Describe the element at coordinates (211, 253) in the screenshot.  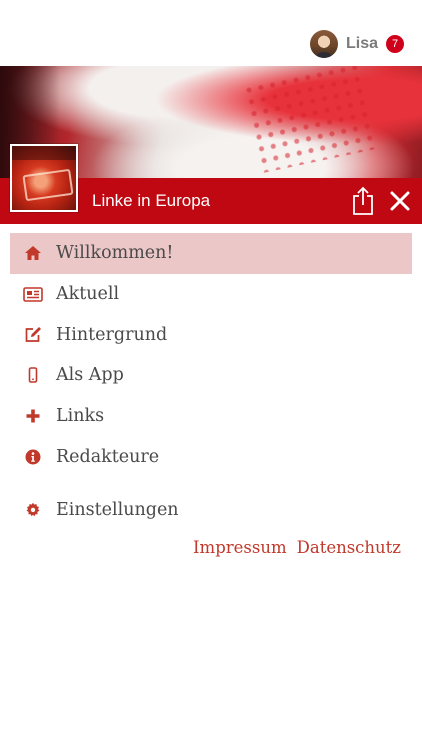
I see `menu-item-willkommen: Willkommen!` at that location.